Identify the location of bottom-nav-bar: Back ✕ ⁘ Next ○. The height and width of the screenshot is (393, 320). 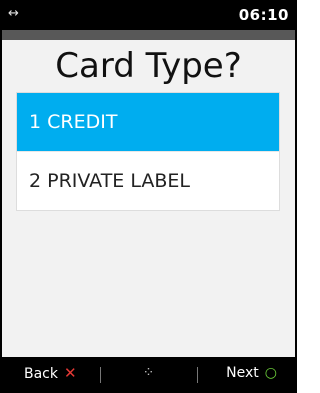
(148, 374).